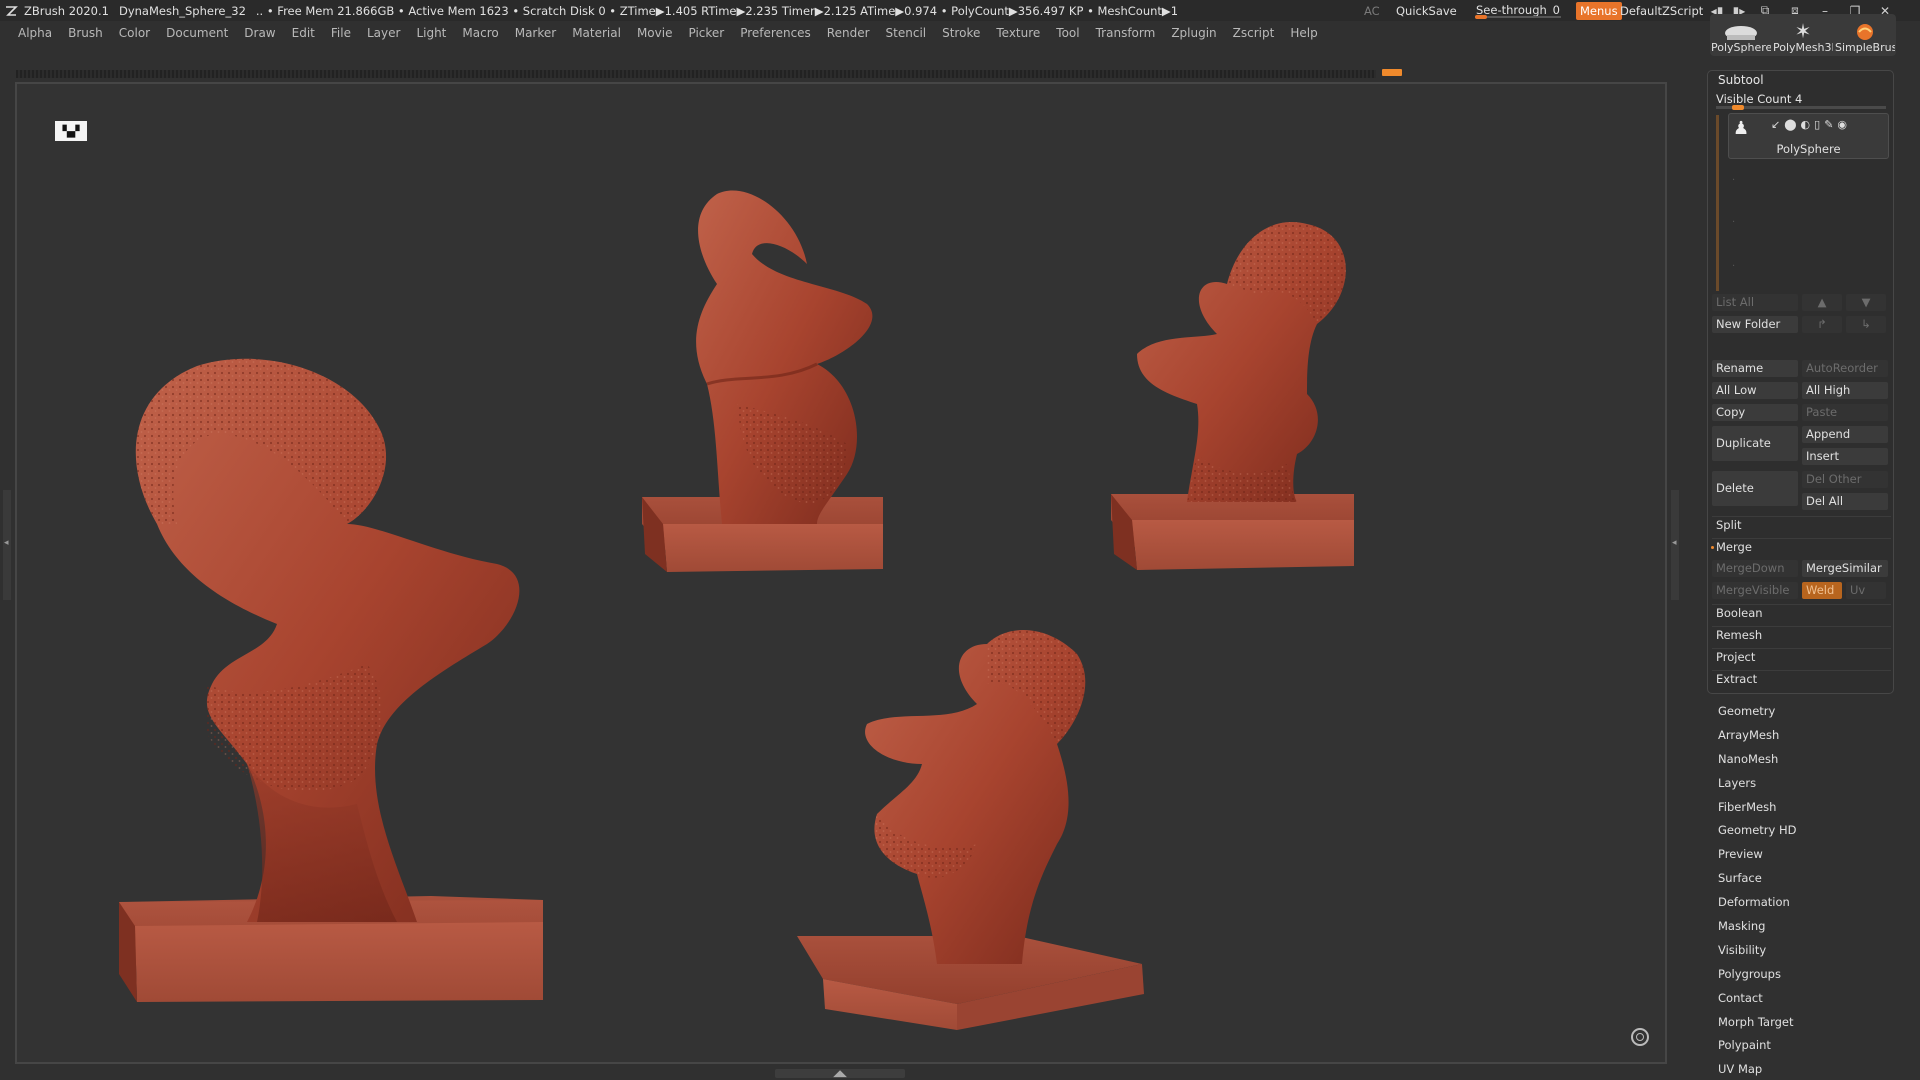 The image size is (1920, 1080). What do you see at coordinates (1126, 33) in the screenshot?
I see `menu-transform: Transform` at bounding box center [1126, 33].